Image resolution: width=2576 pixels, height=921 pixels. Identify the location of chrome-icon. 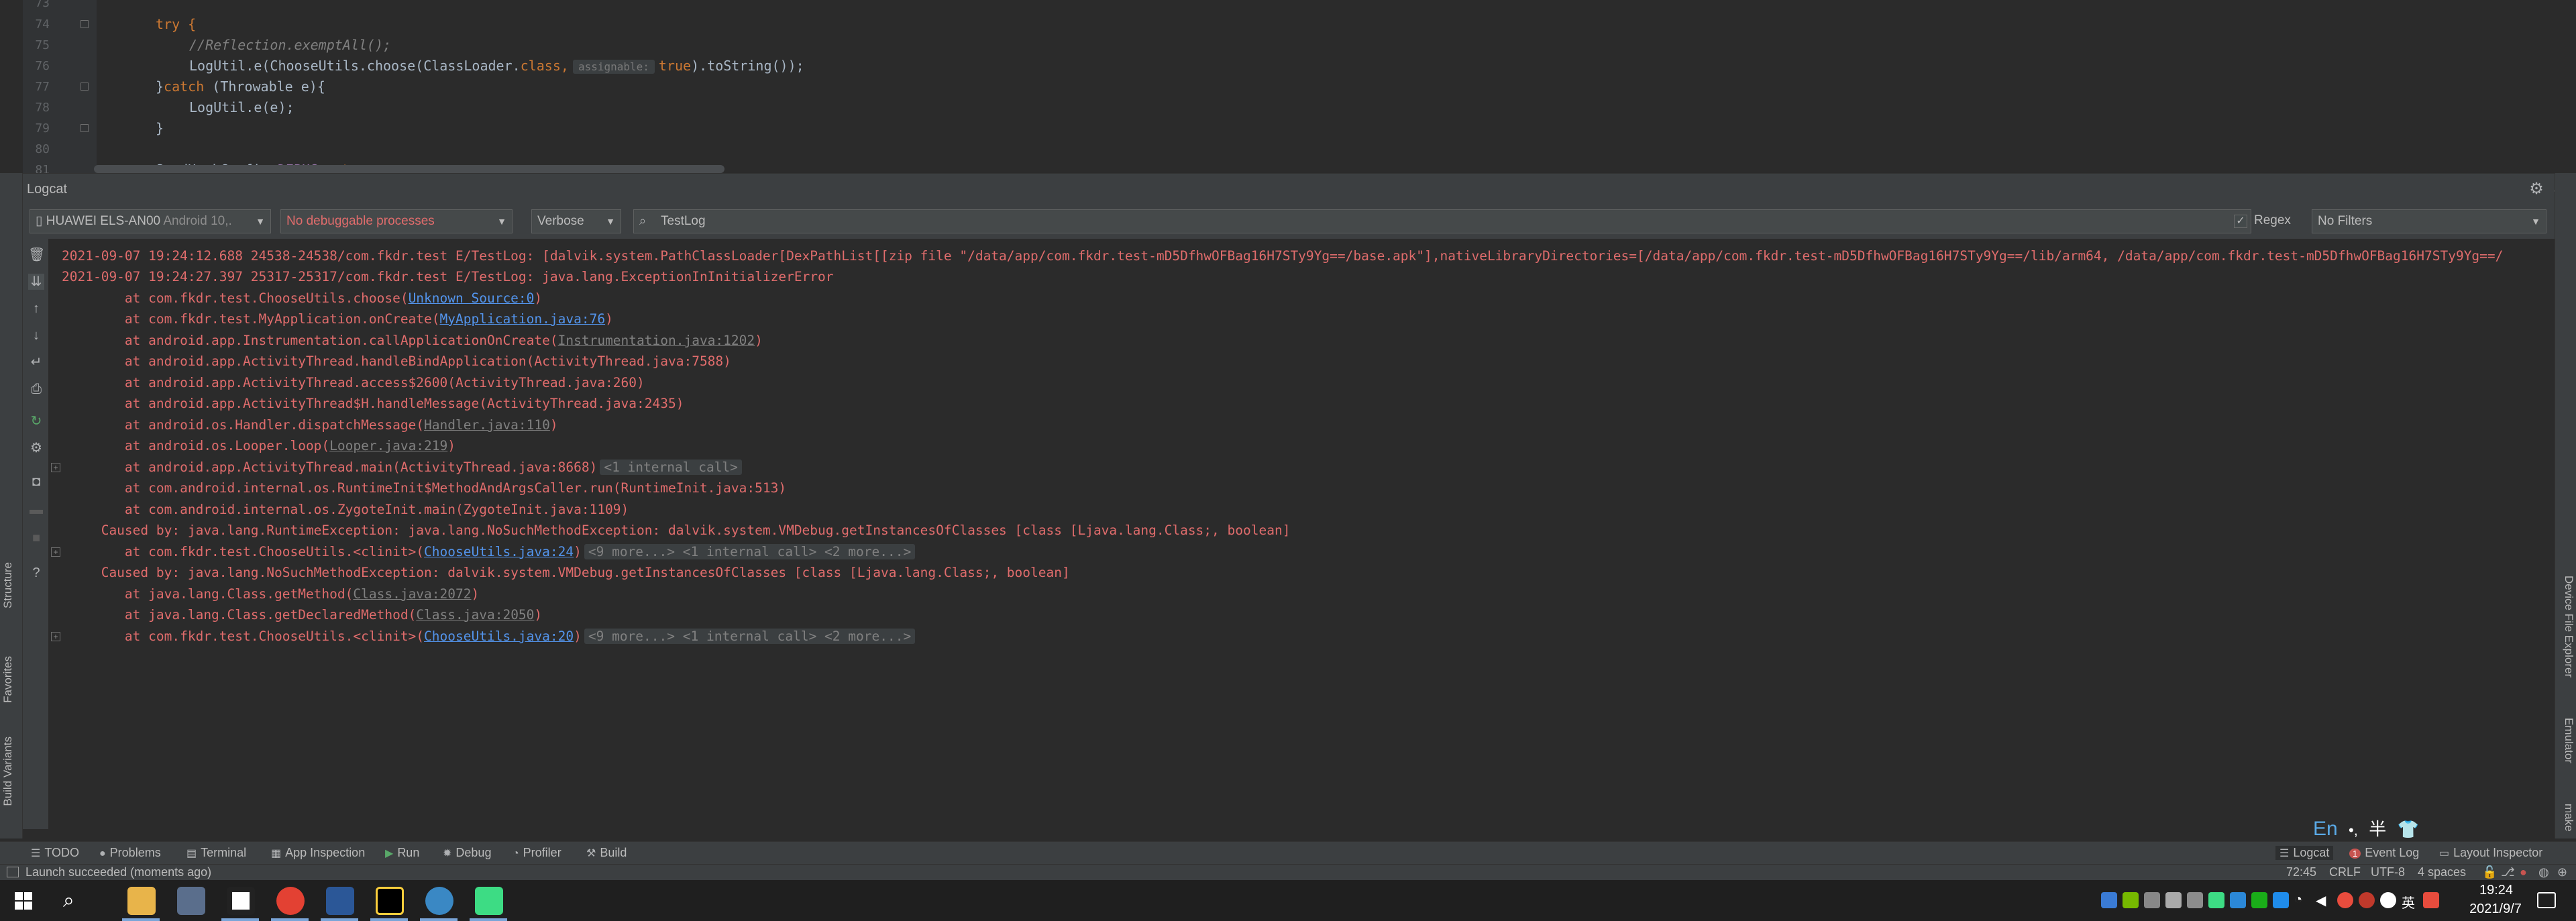
(290, 901).